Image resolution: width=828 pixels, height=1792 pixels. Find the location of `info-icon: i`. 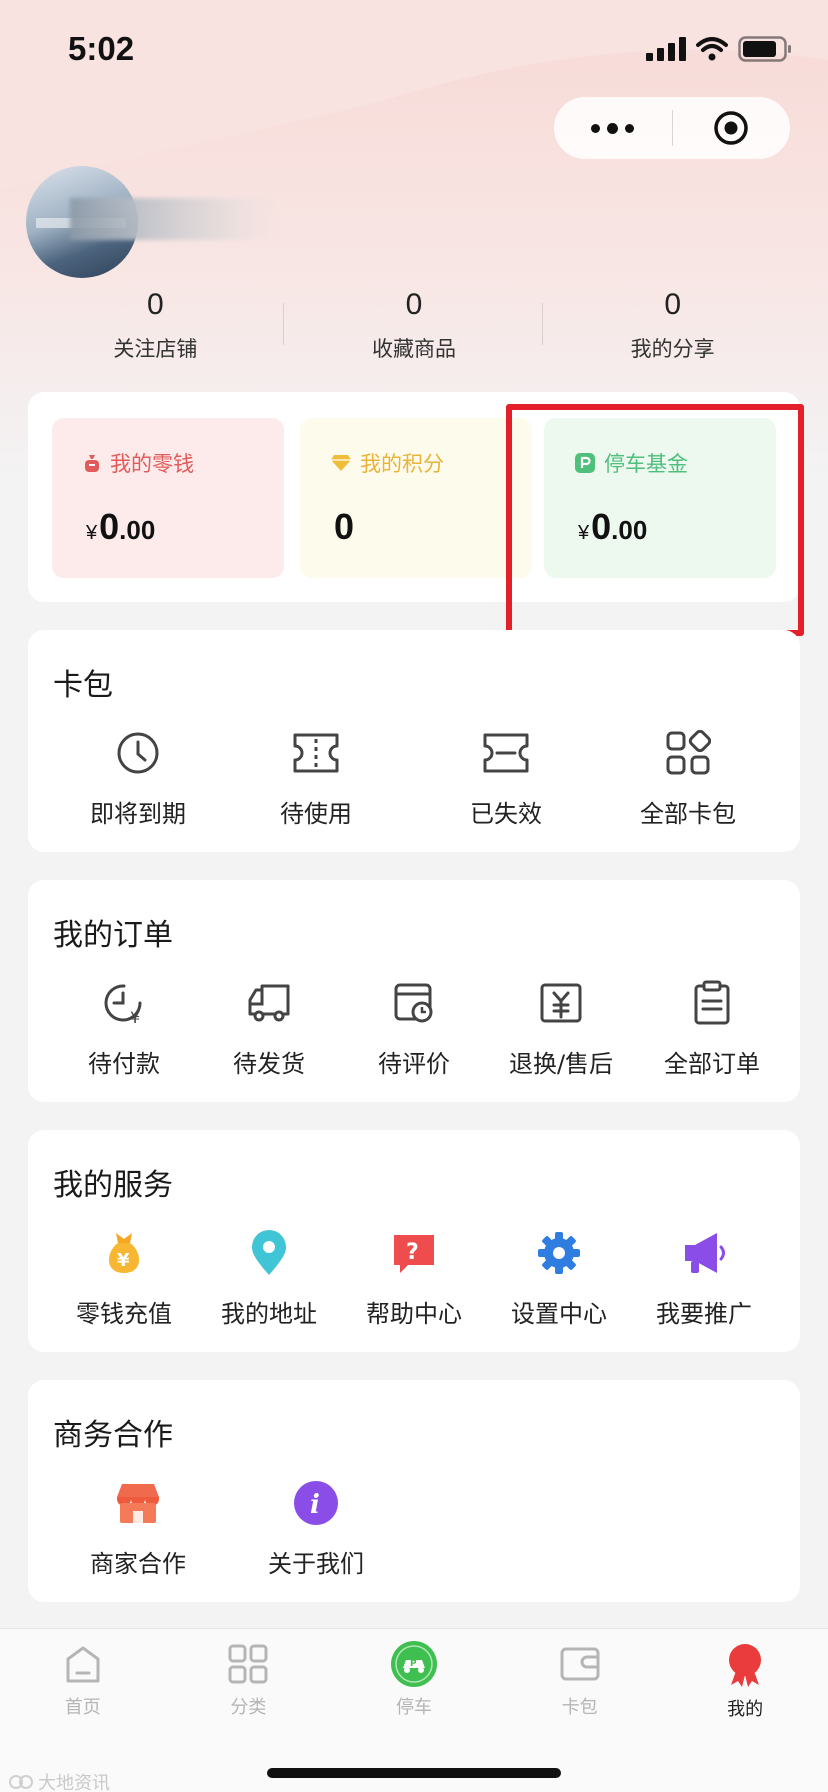

info-icon: i is located at coordinates (316, 1503).